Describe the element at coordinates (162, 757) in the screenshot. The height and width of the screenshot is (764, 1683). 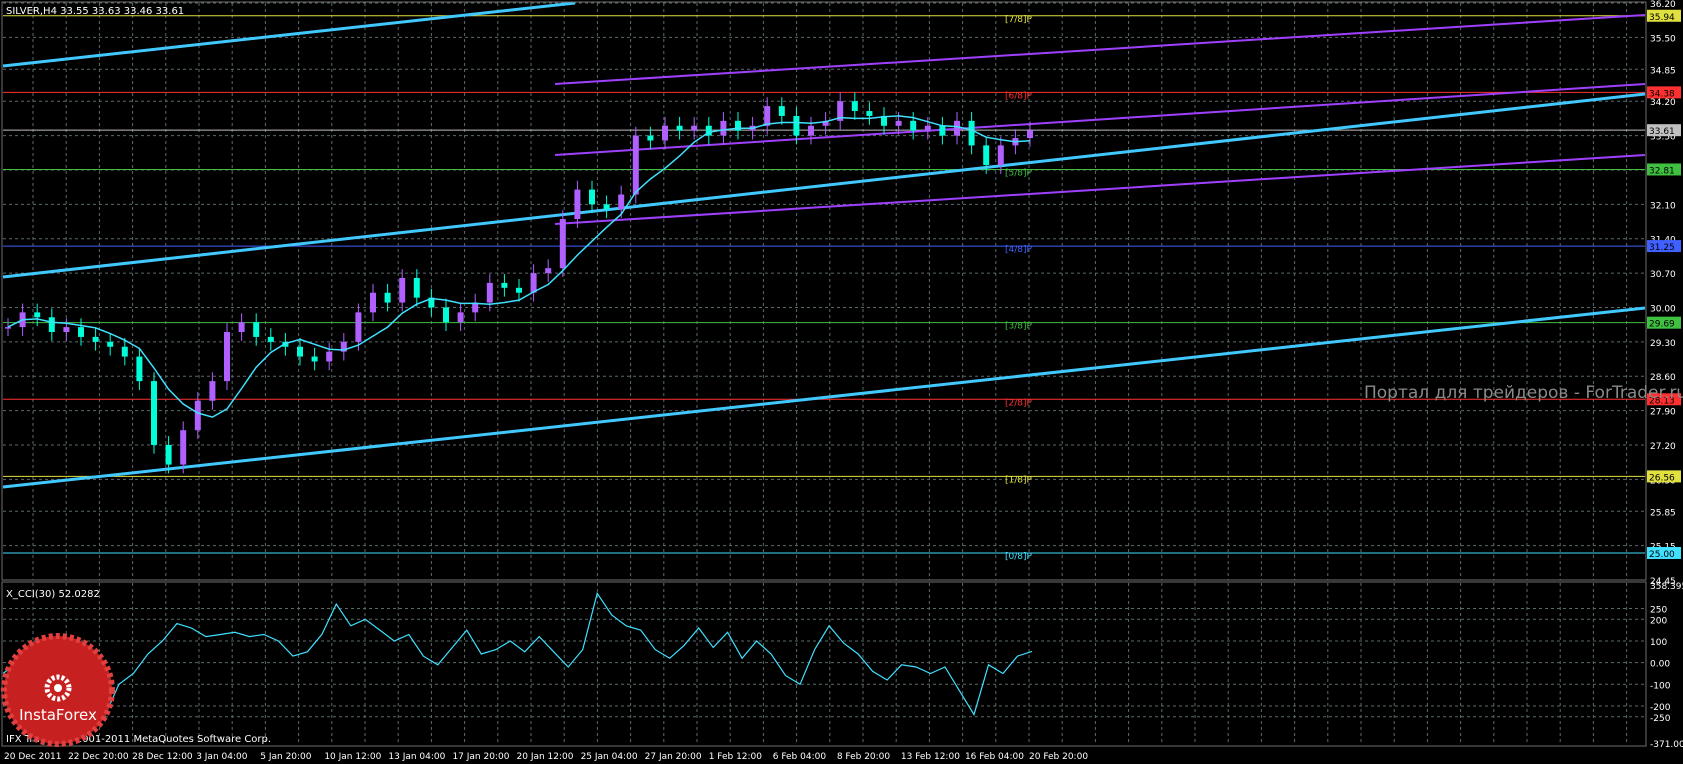
I see `x-tick-label: 28 Dec 12:00` at that location.